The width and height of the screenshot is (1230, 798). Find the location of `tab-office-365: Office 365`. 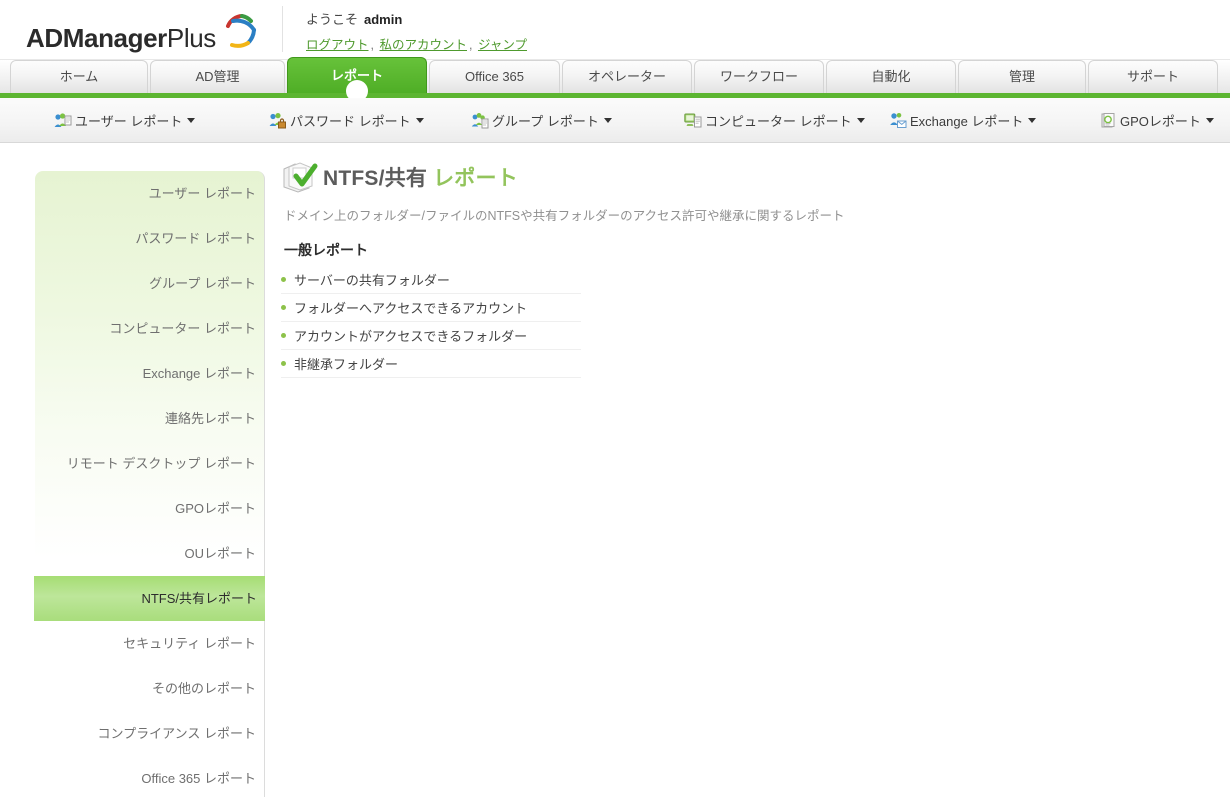

tab-office-365: Office 365 is located at coordinates (494, 76).